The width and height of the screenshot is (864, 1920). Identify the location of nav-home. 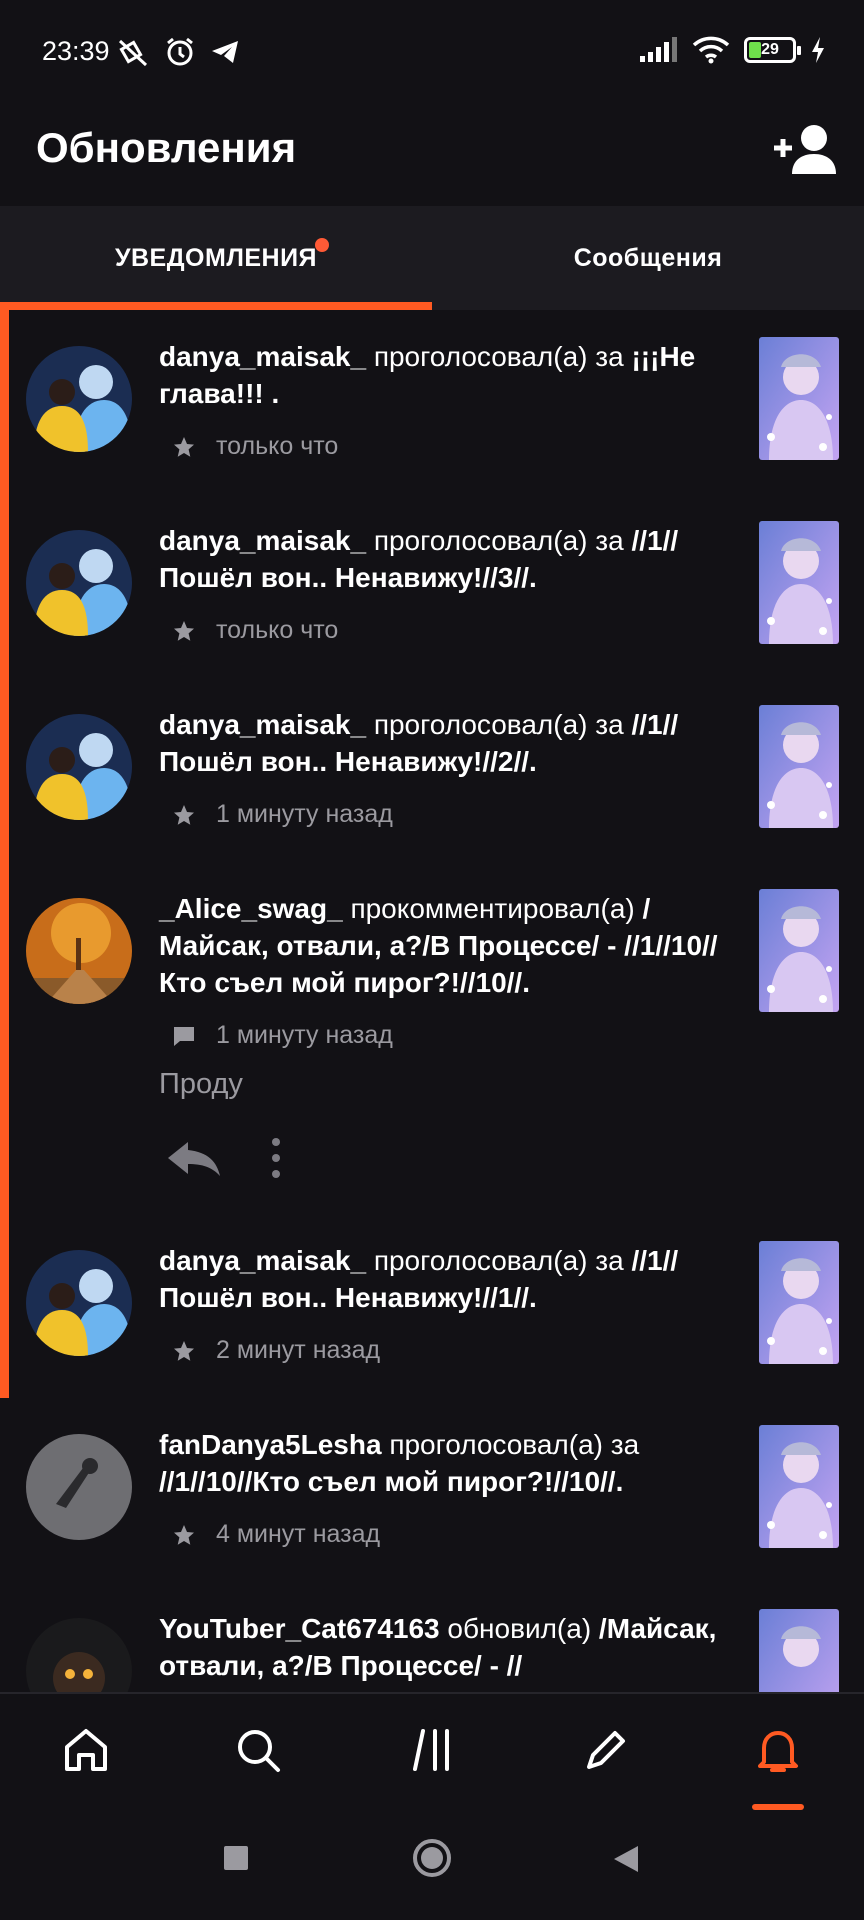
(86, 1750).